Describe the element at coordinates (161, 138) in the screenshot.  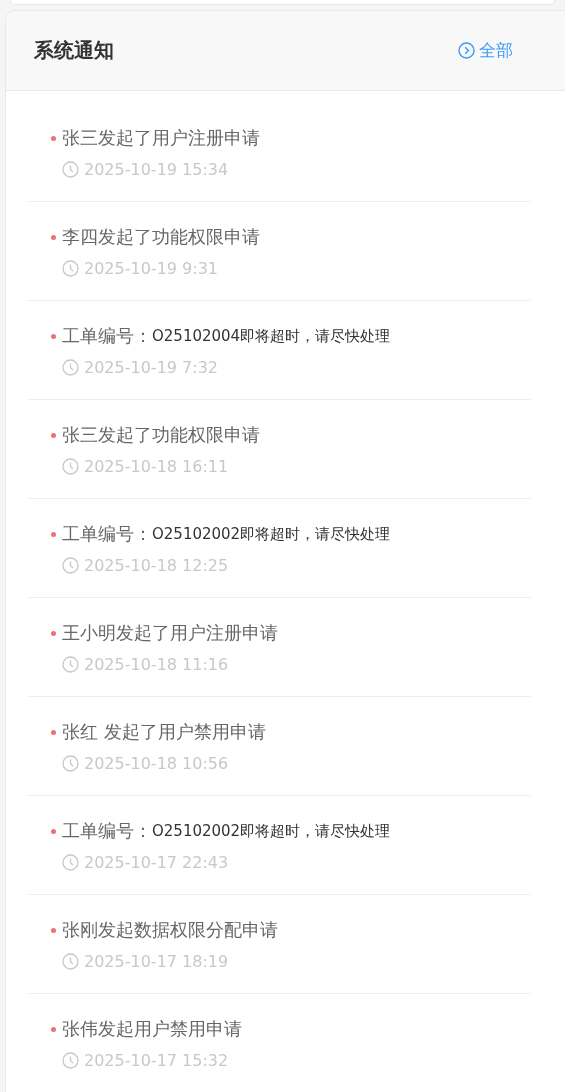
I see `notification-text: 张三发起了用户注册申请` at that location.